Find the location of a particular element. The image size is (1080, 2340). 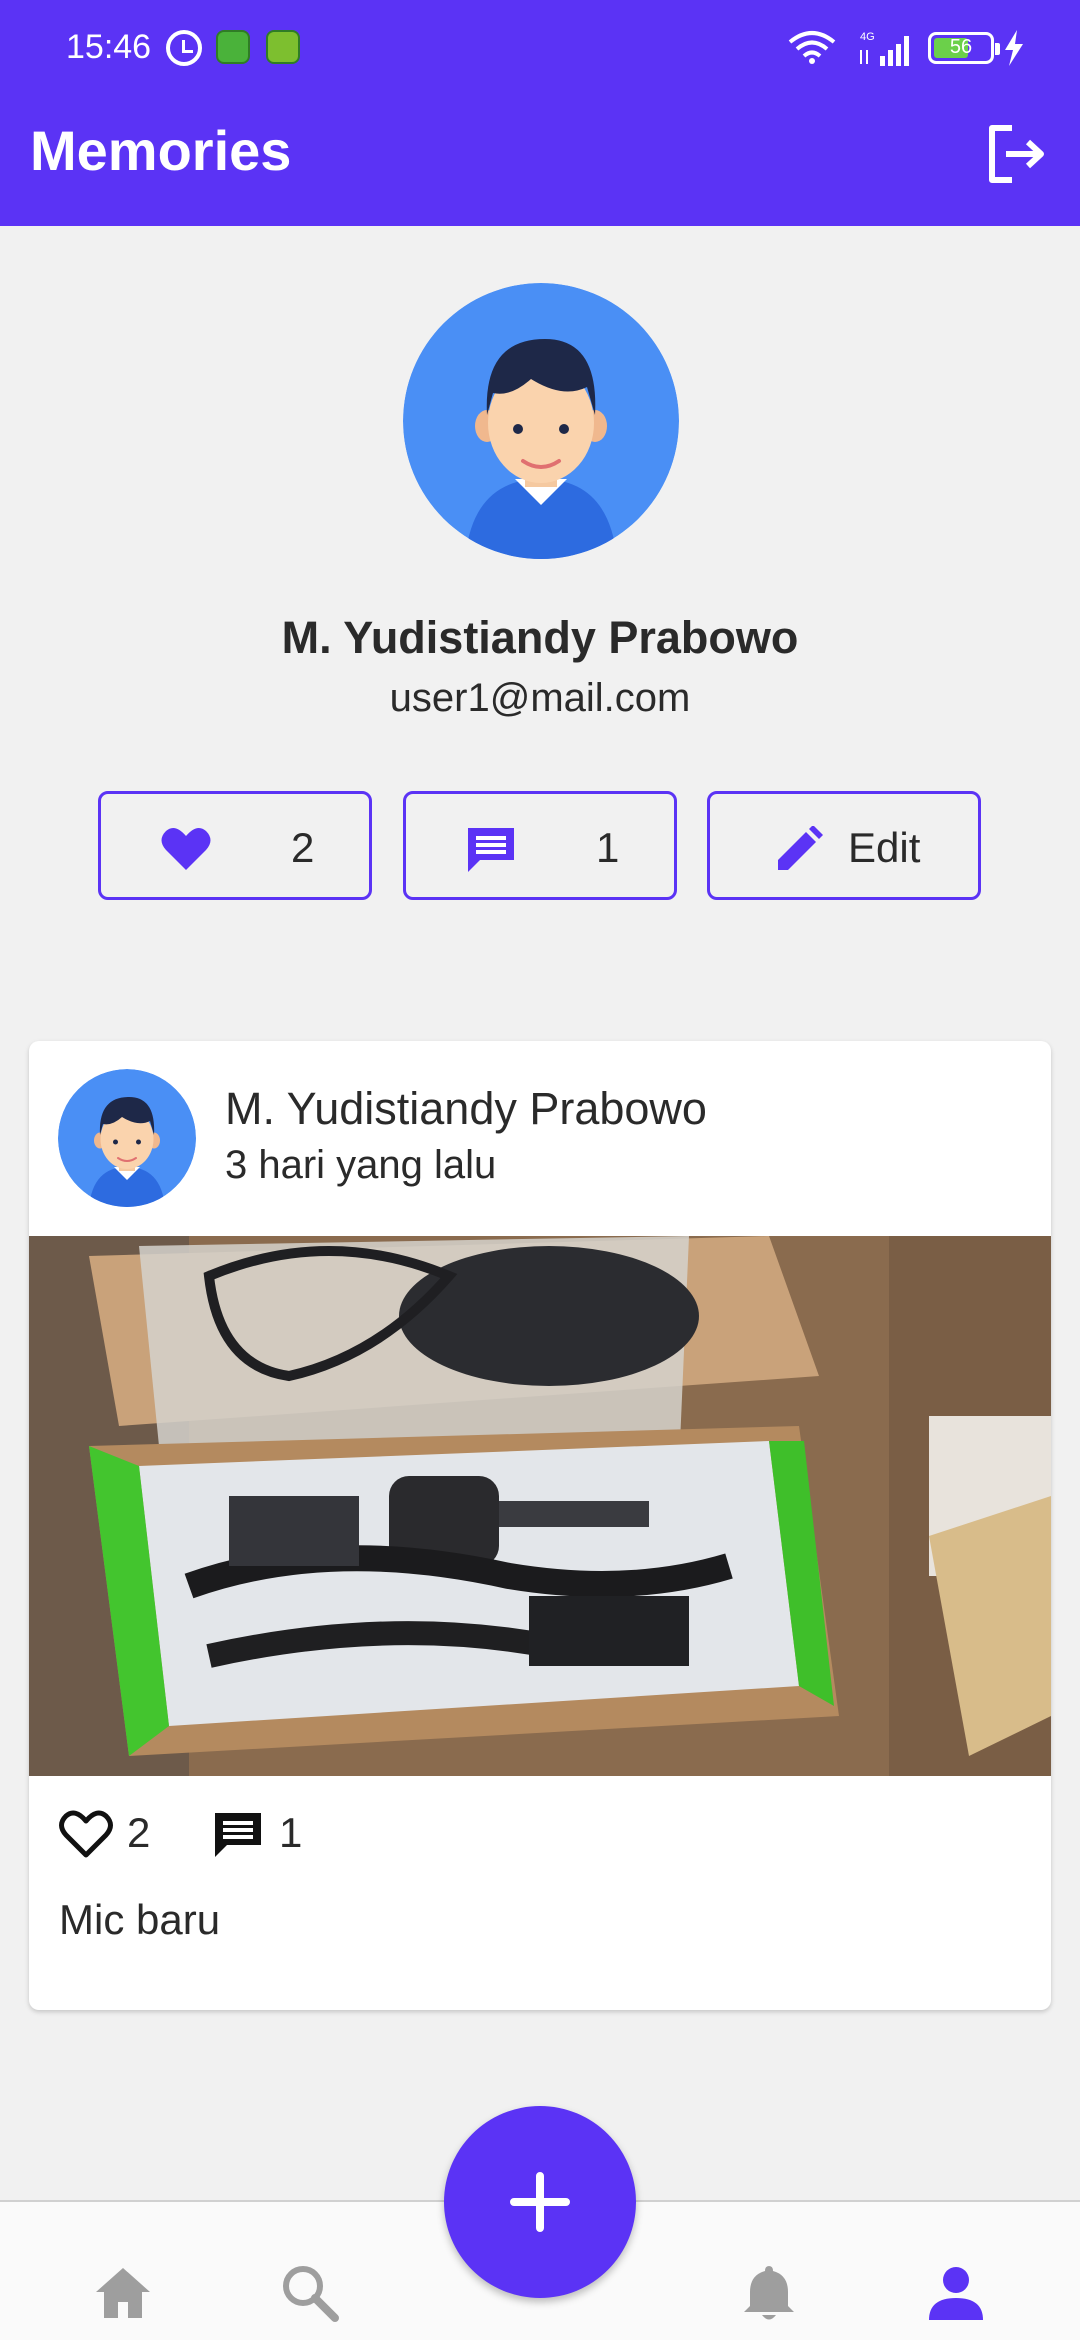

profile-name: M. Yudistiandy Prabowo is located at coordinates (540, 637).